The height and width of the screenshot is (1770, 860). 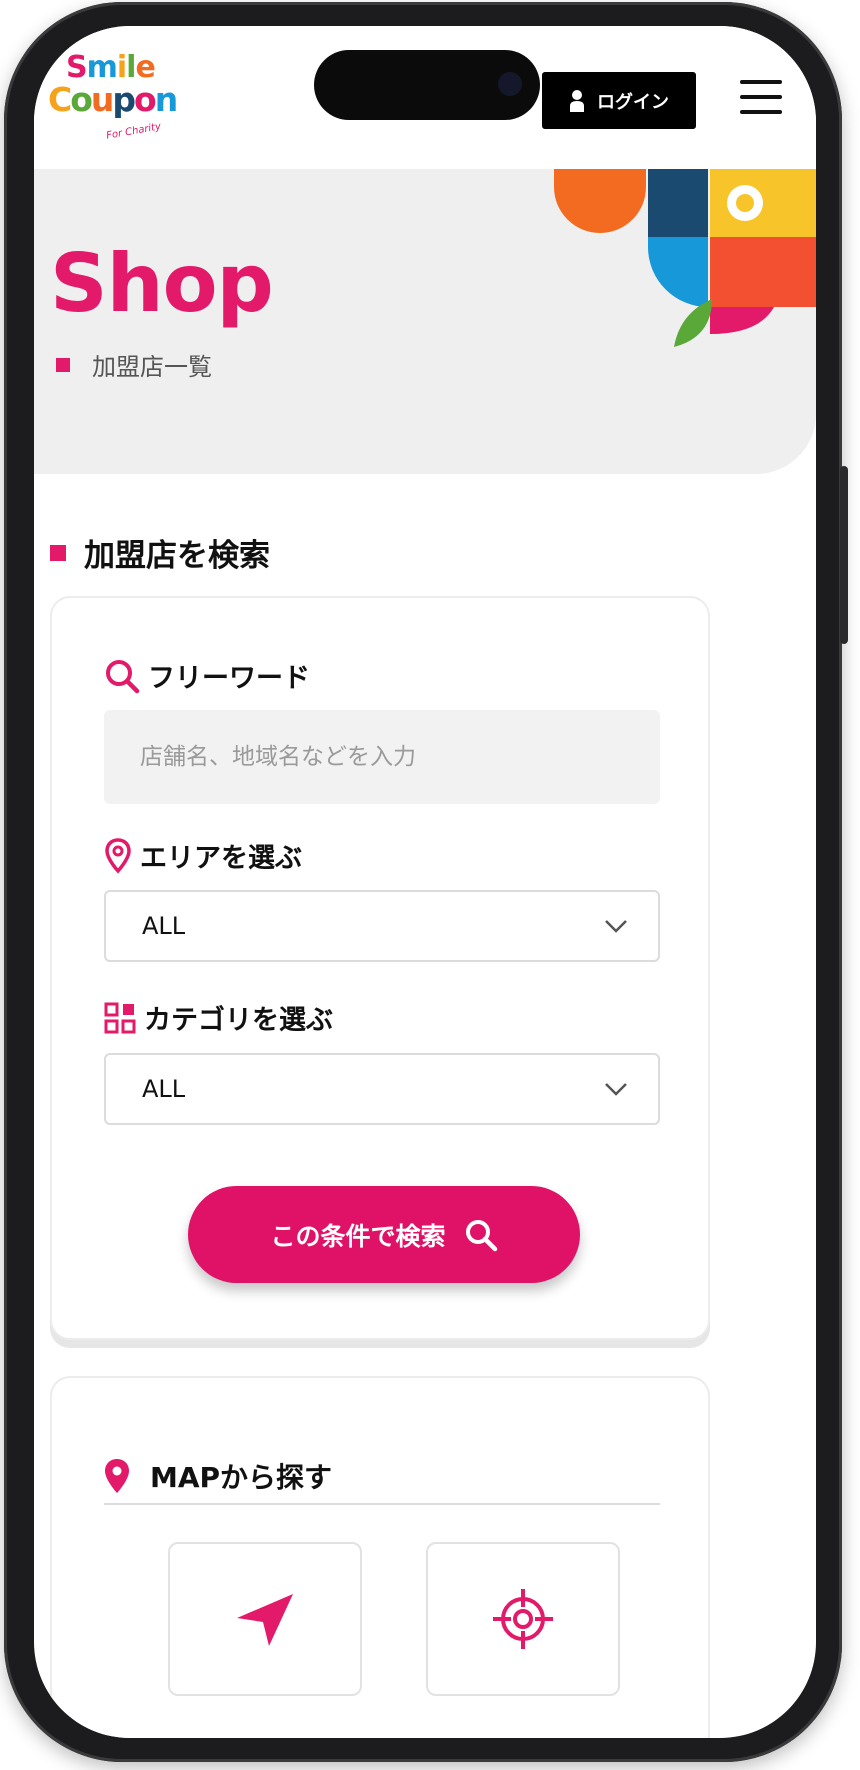 I want to click on user-icon, so click(x=577, y=100).